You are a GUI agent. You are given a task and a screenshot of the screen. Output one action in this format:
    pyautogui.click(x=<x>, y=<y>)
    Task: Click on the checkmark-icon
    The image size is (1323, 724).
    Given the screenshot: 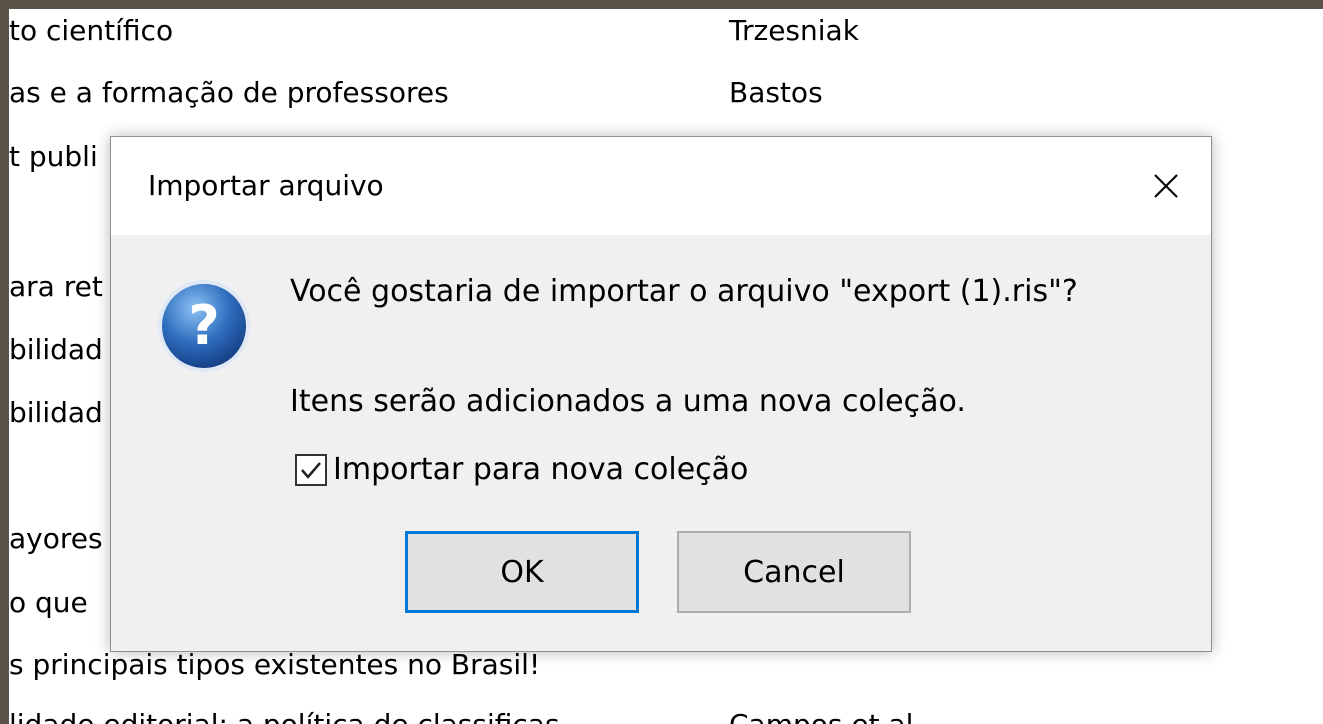 What is the action you would take?
    pyautogui.click(x=311, y=470)
    